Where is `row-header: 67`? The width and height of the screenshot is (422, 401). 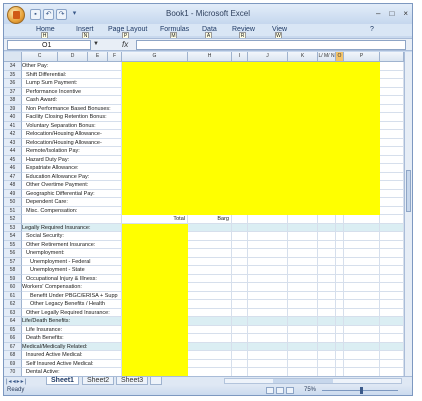 row-header: 67 is located at coordinates (13, 346).